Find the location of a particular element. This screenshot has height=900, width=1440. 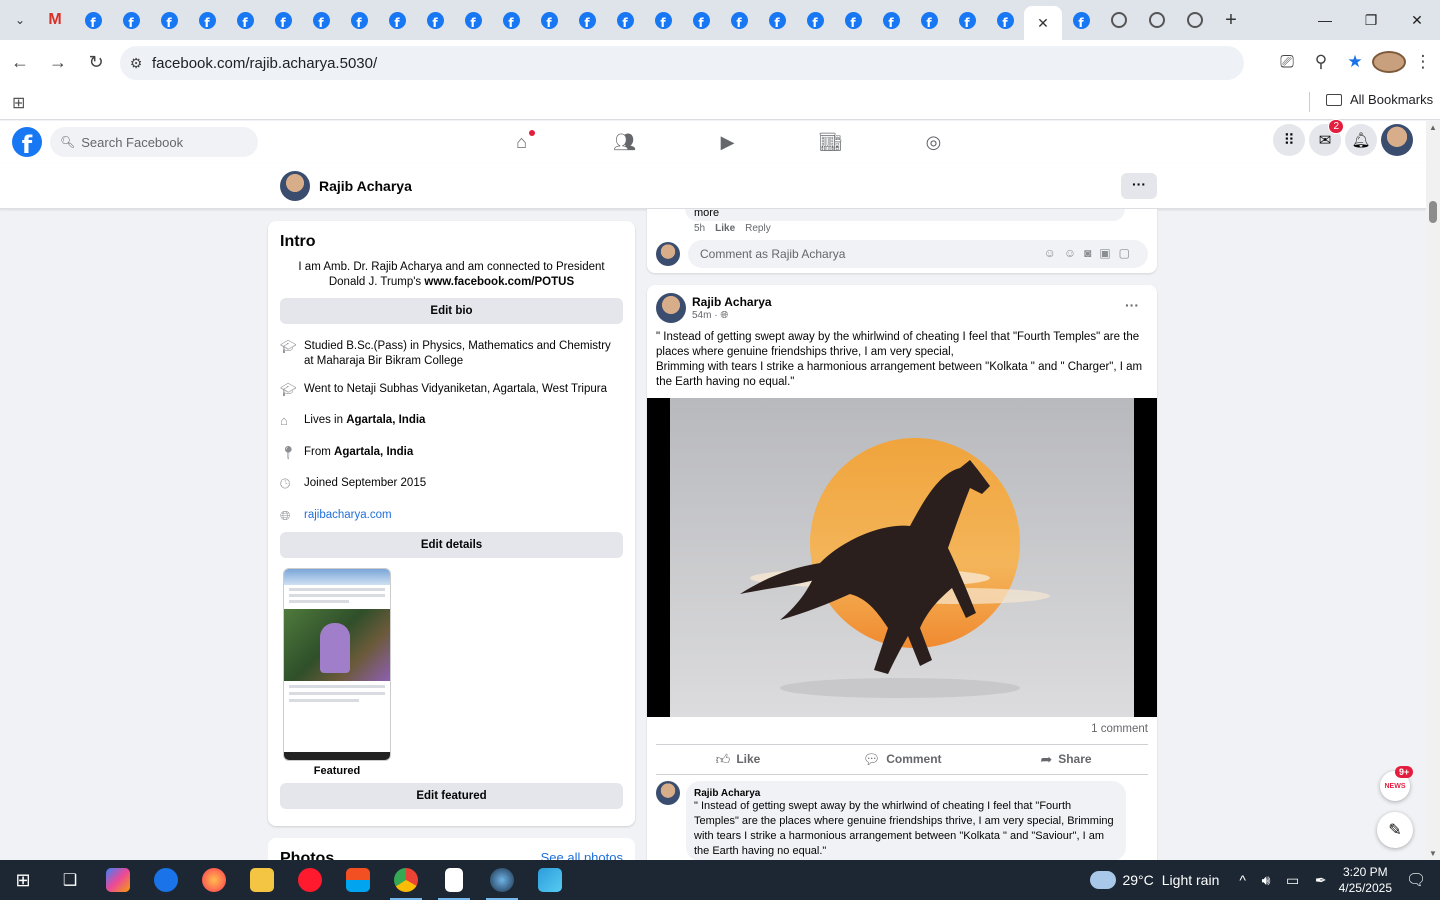

lives-place: Agartala, India is located at coordinates (385, 420).